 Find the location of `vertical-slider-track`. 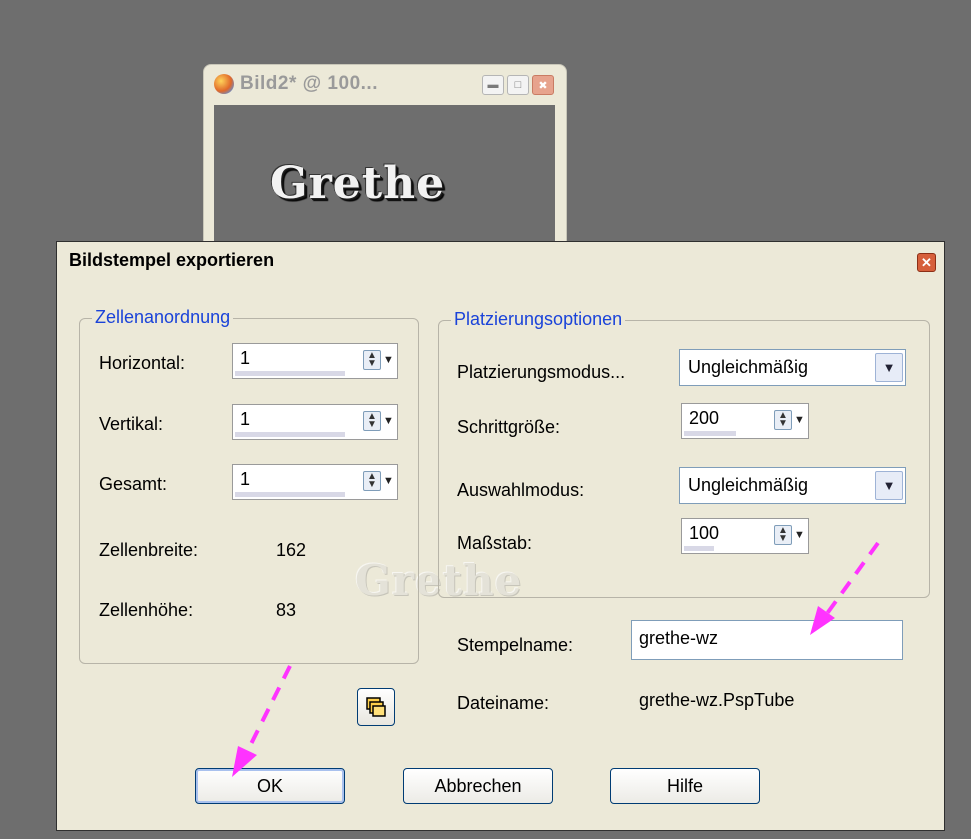

vertical-slider-track is located at coordinates (290, 434).